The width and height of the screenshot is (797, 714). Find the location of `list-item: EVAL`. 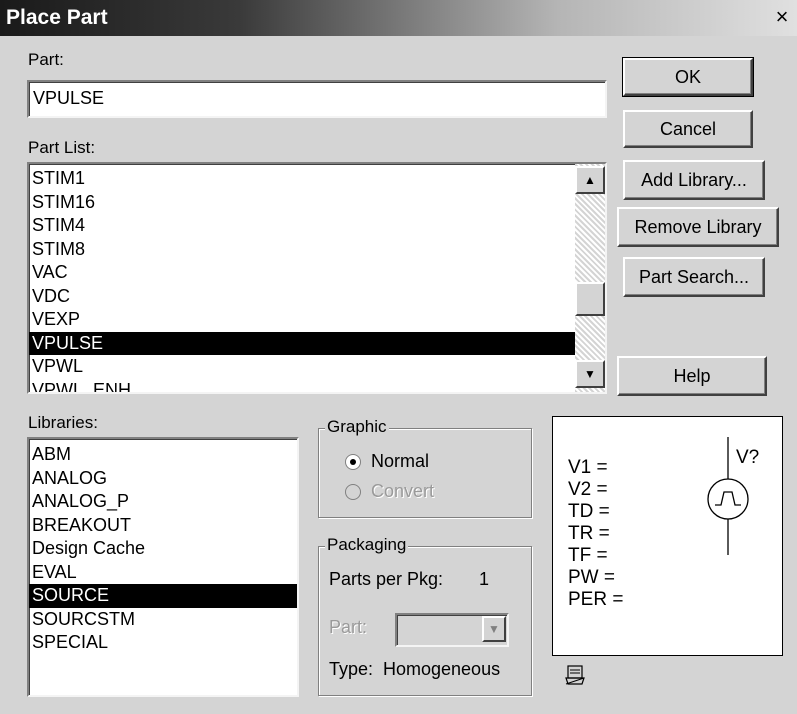

list-item: EVAL is located at coordinates (163, 573).